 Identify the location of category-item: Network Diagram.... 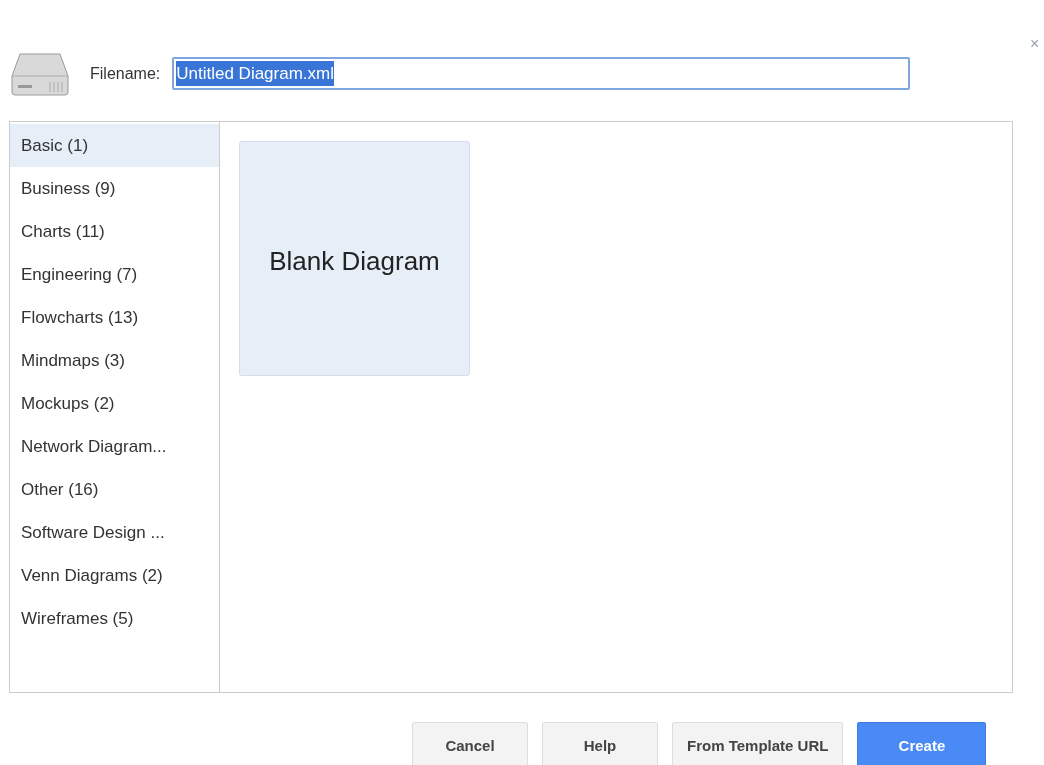
(114, 446).